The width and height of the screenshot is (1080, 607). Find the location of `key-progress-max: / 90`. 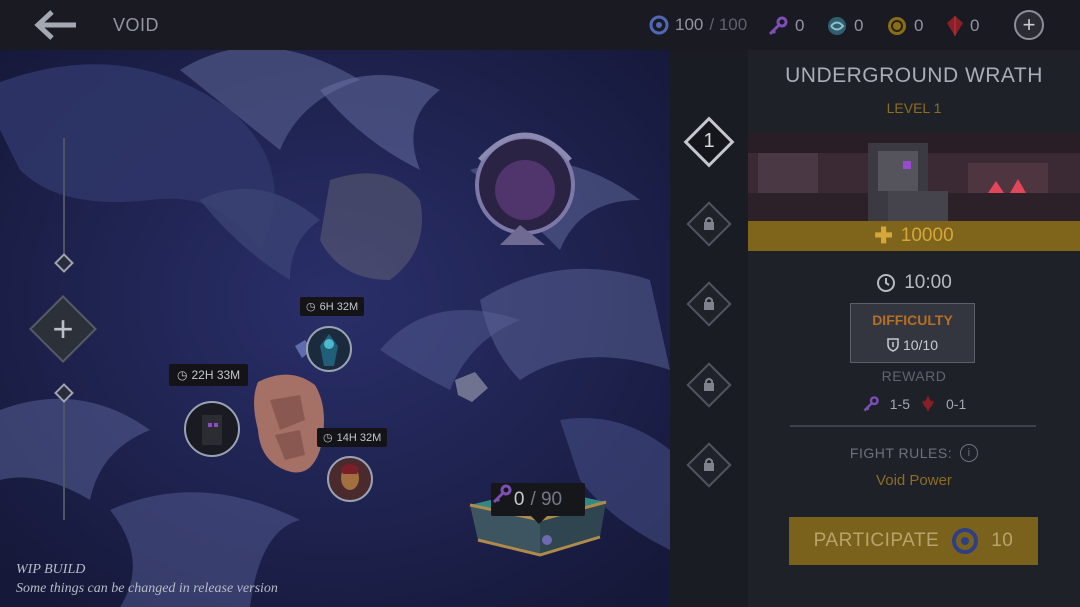

key-progress-max: / 90 is located at coordinates (546, 499).